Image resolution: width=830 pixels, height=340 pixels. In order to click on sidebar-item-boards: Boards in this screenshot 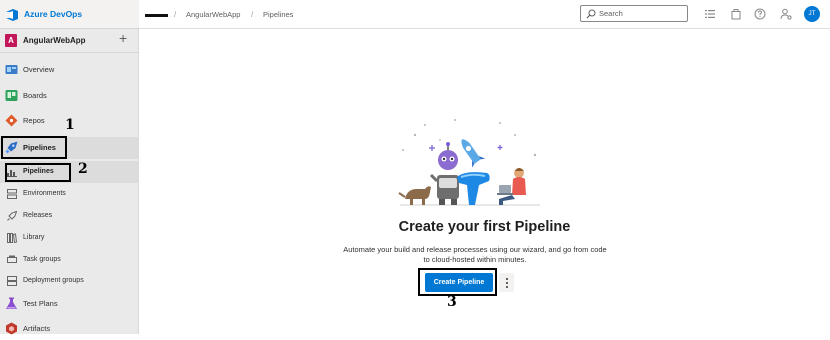, I will do `click(69, 96)`.